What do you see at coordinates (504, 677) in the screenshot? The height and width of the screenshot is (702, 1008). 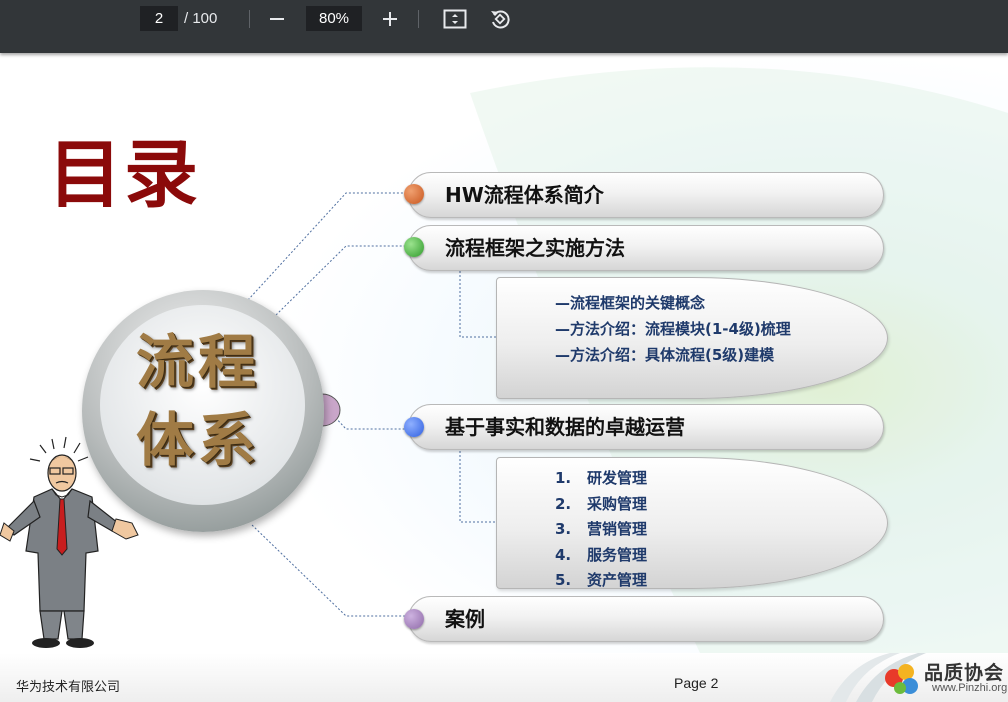 I see `slide-footer` at bounding box center [504, 677].